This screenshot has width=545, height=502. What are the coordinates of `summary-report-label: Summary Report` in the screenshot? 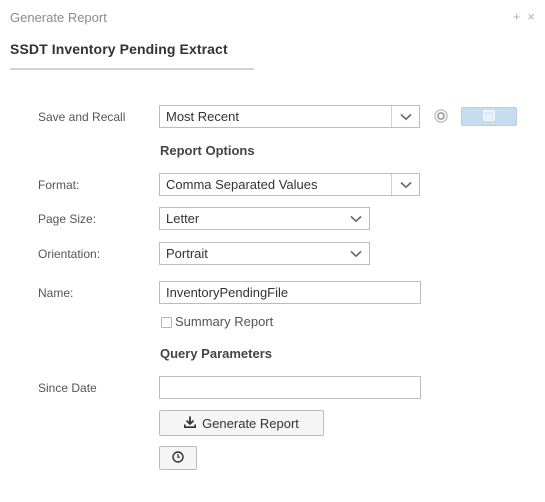 It's located at (224, 321).